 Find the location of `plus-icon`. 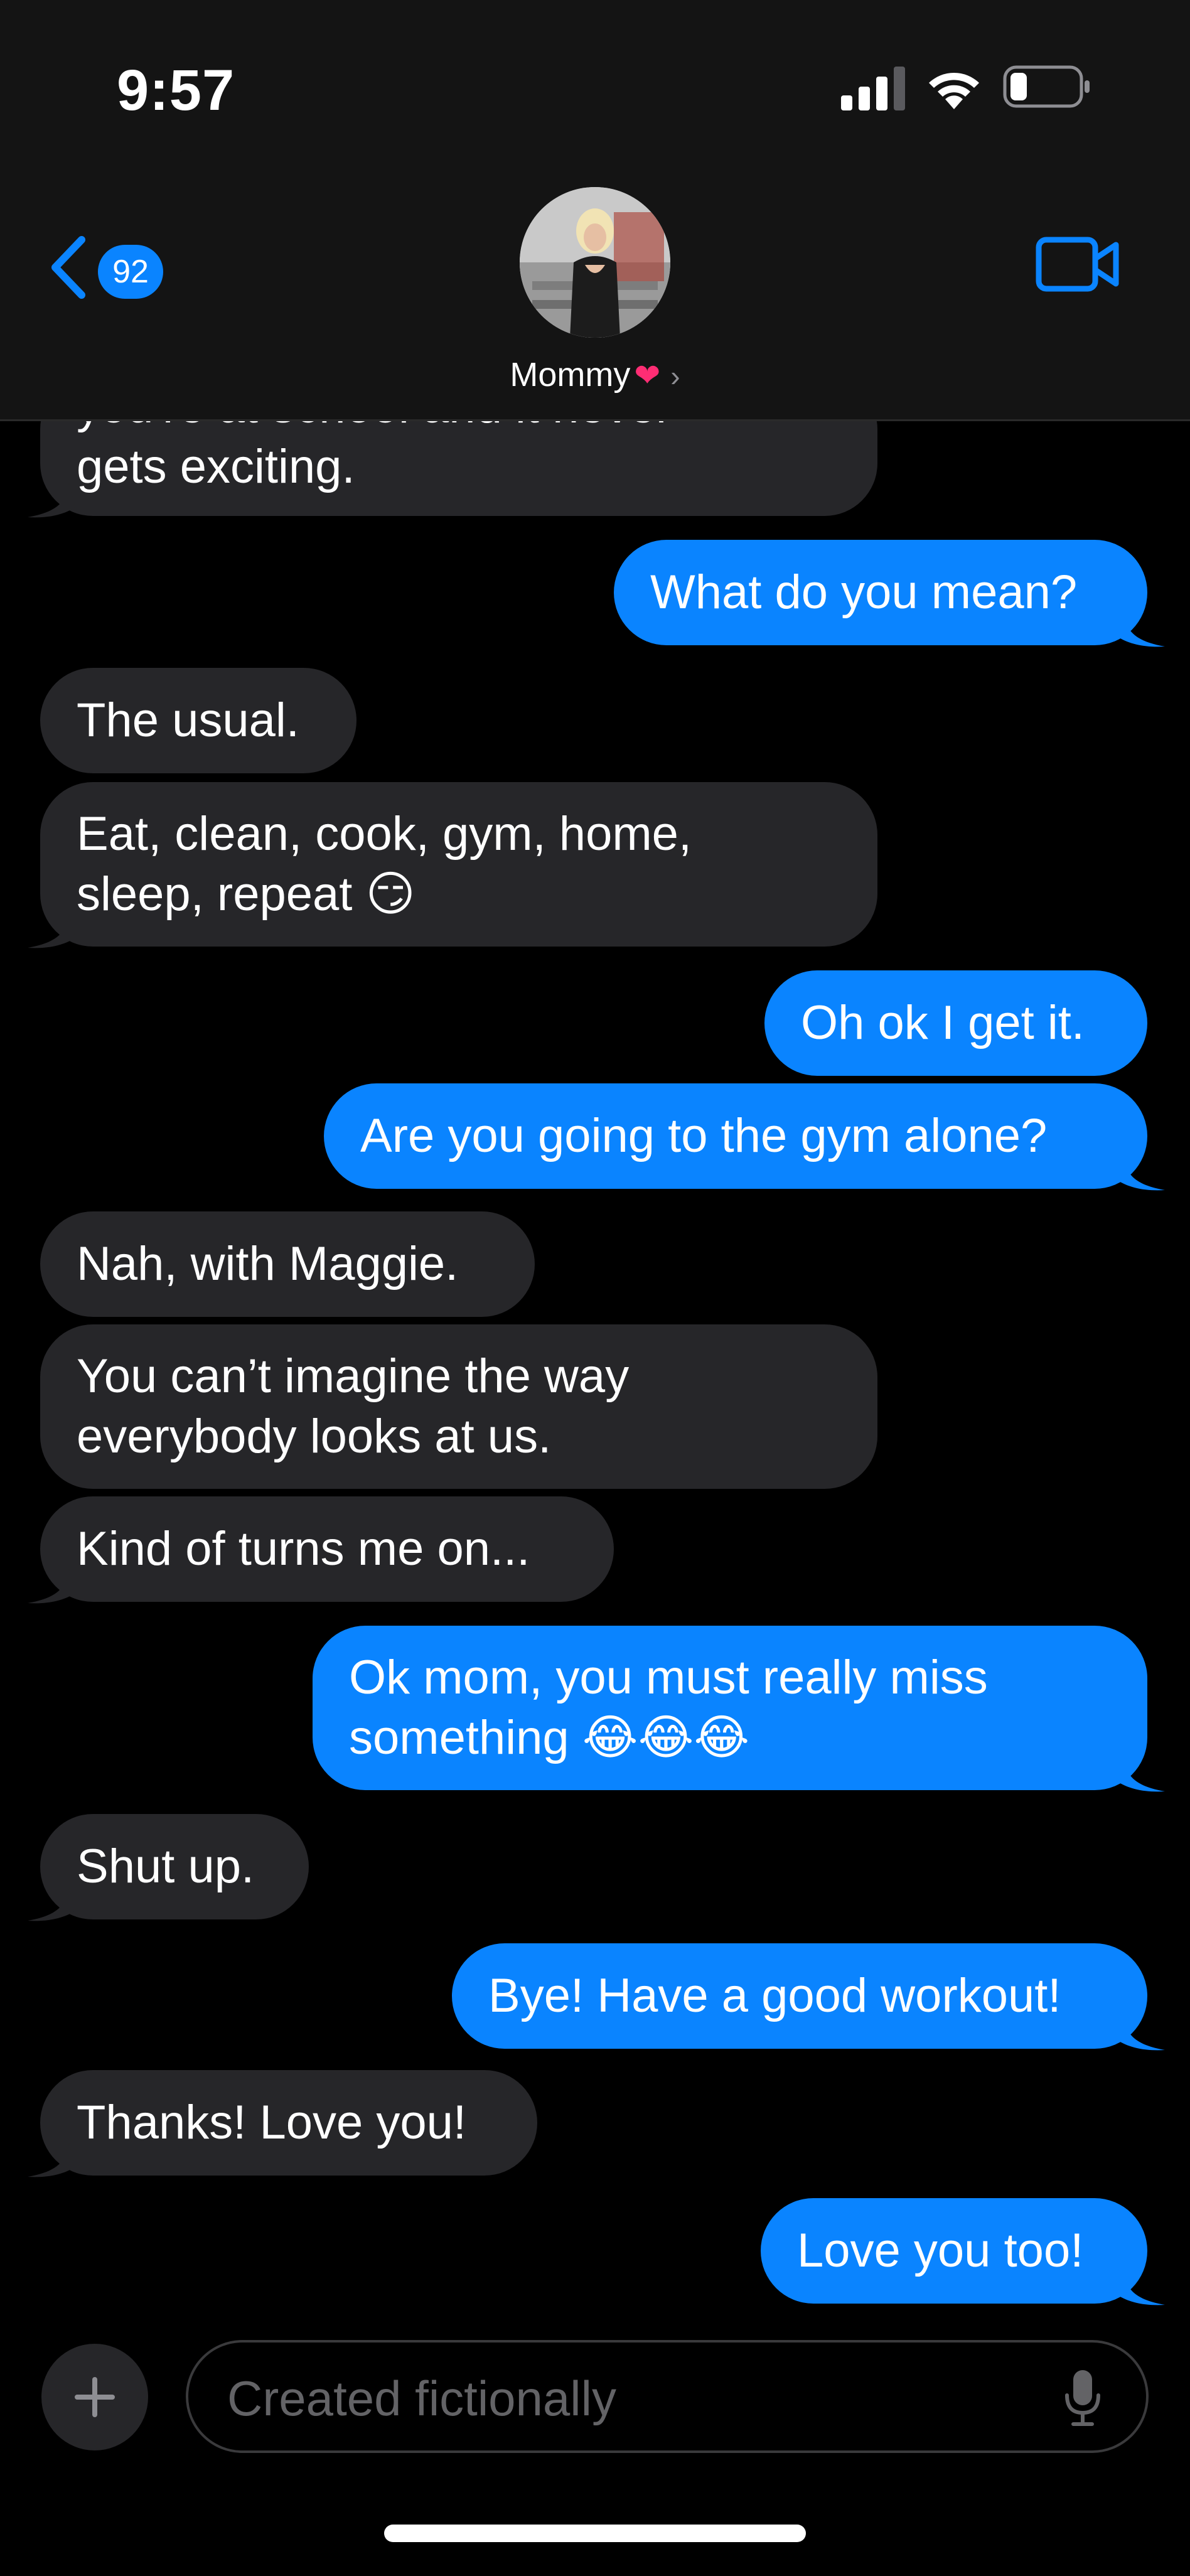

plus-icon is located at coordinates (95, 2397).